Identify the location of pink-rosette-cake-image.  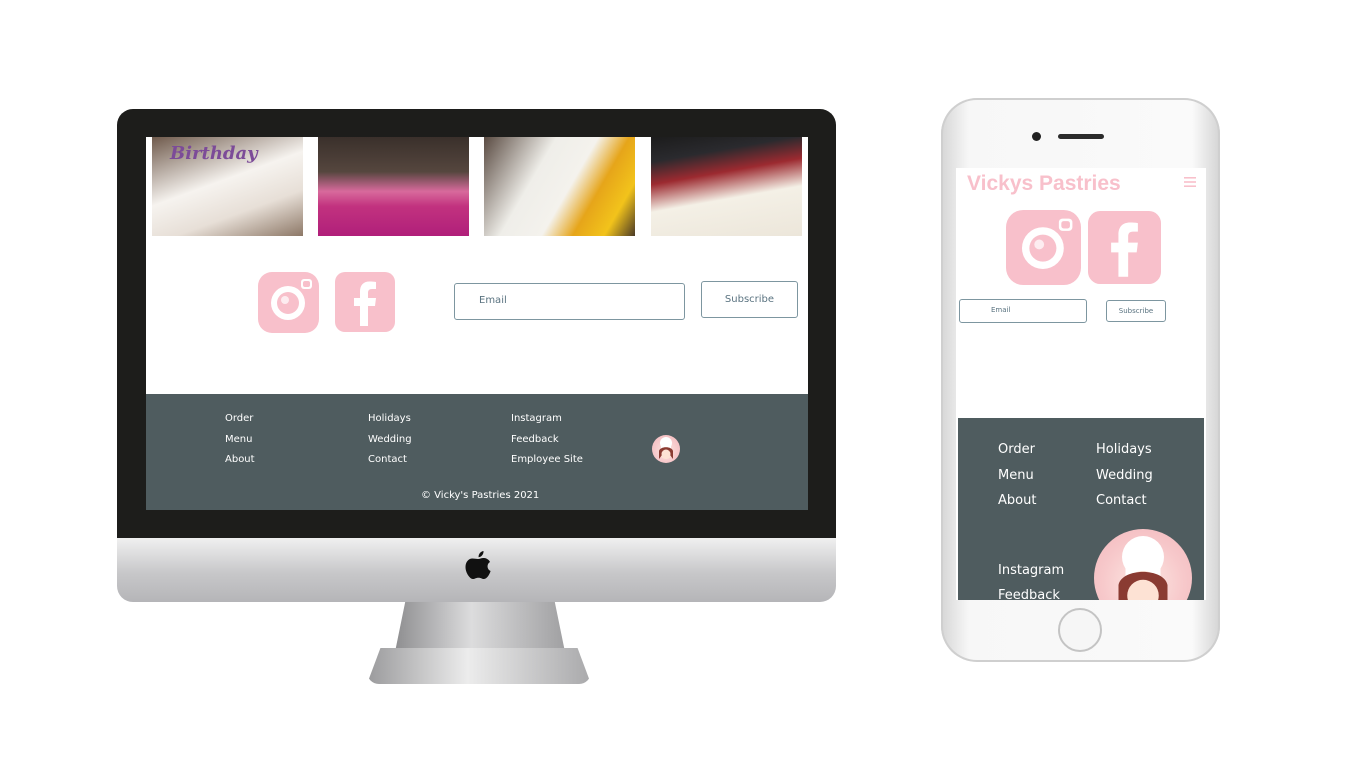
(393, 186).